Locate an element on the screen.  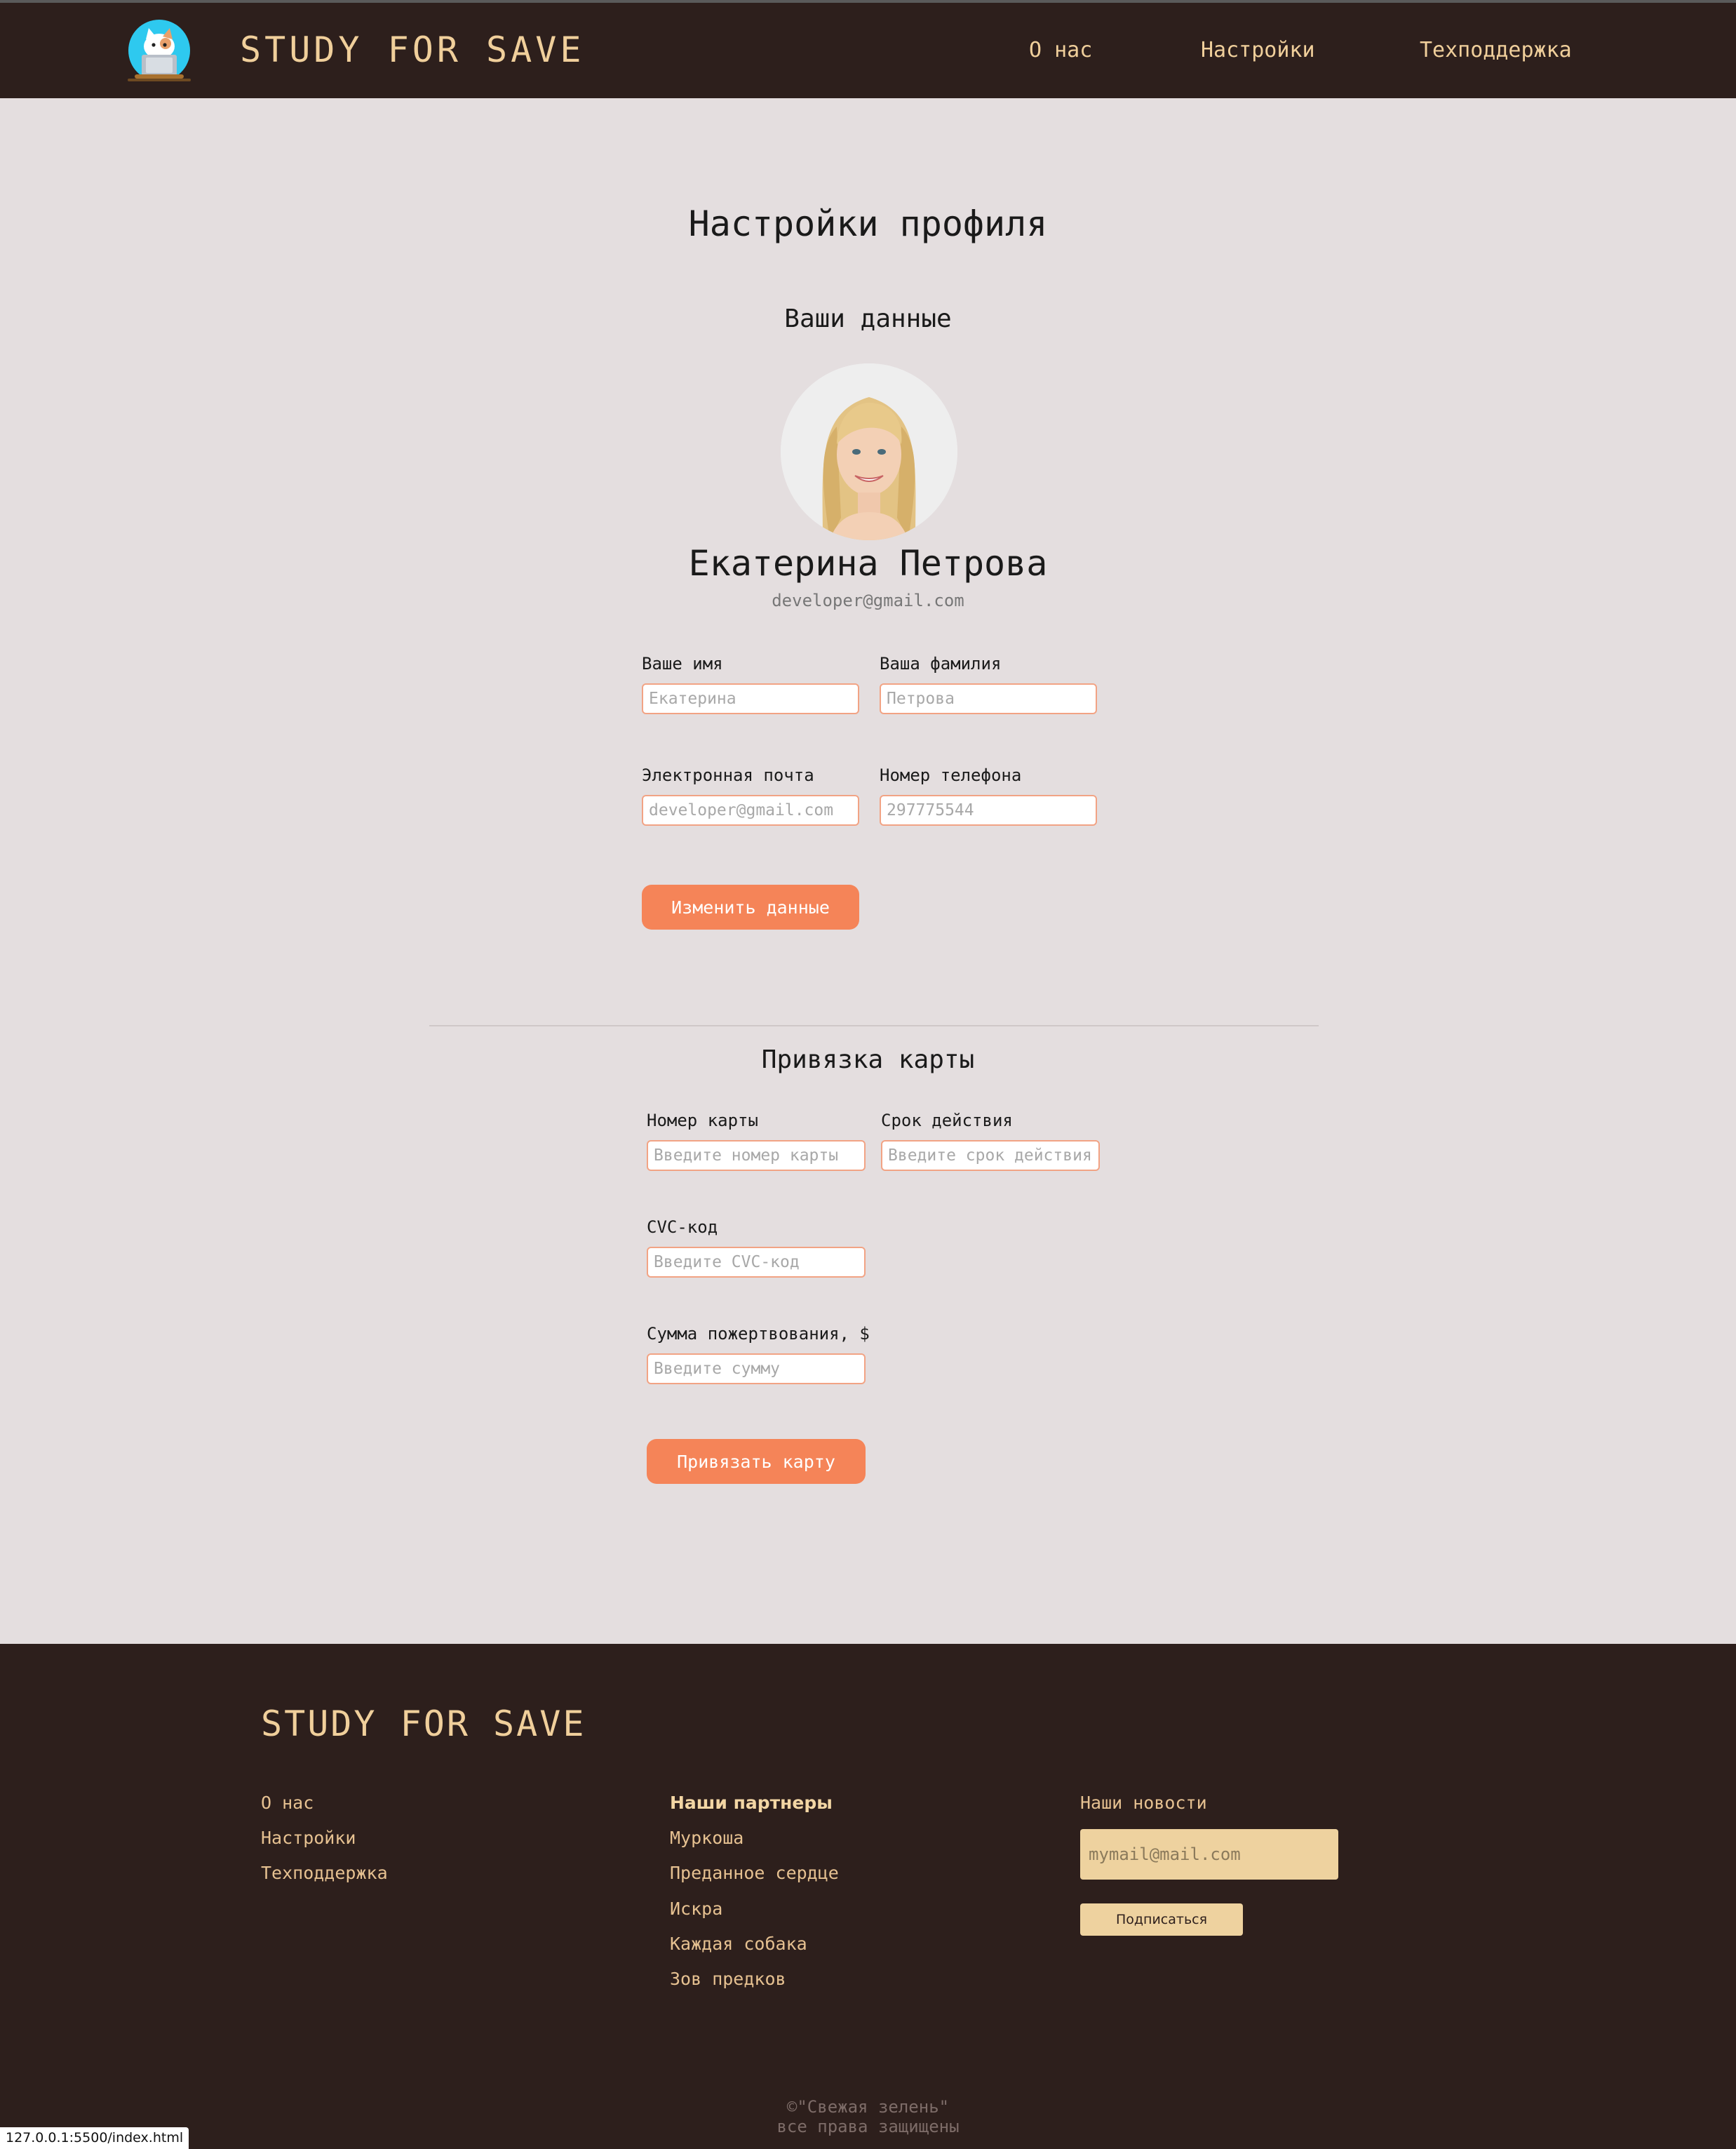
copyright-line-2: все права защищены is located at coordinates (868, 2127).